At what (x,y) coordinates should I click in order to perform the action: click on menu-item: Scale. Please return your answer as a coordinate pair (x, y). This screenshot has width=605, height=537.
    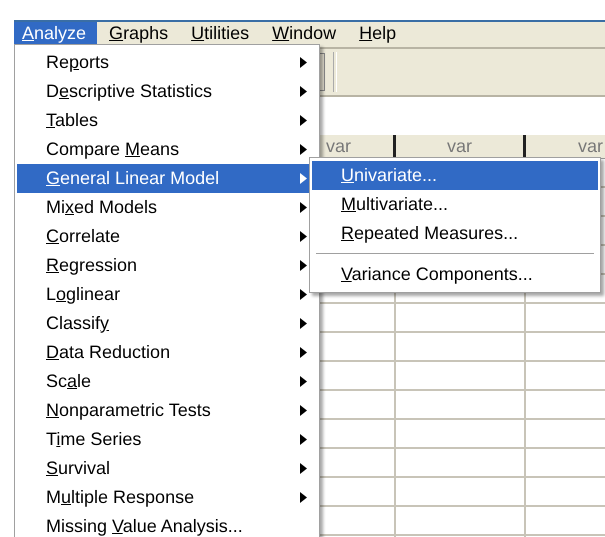
    Looking at the image, I should click on (167, 381).